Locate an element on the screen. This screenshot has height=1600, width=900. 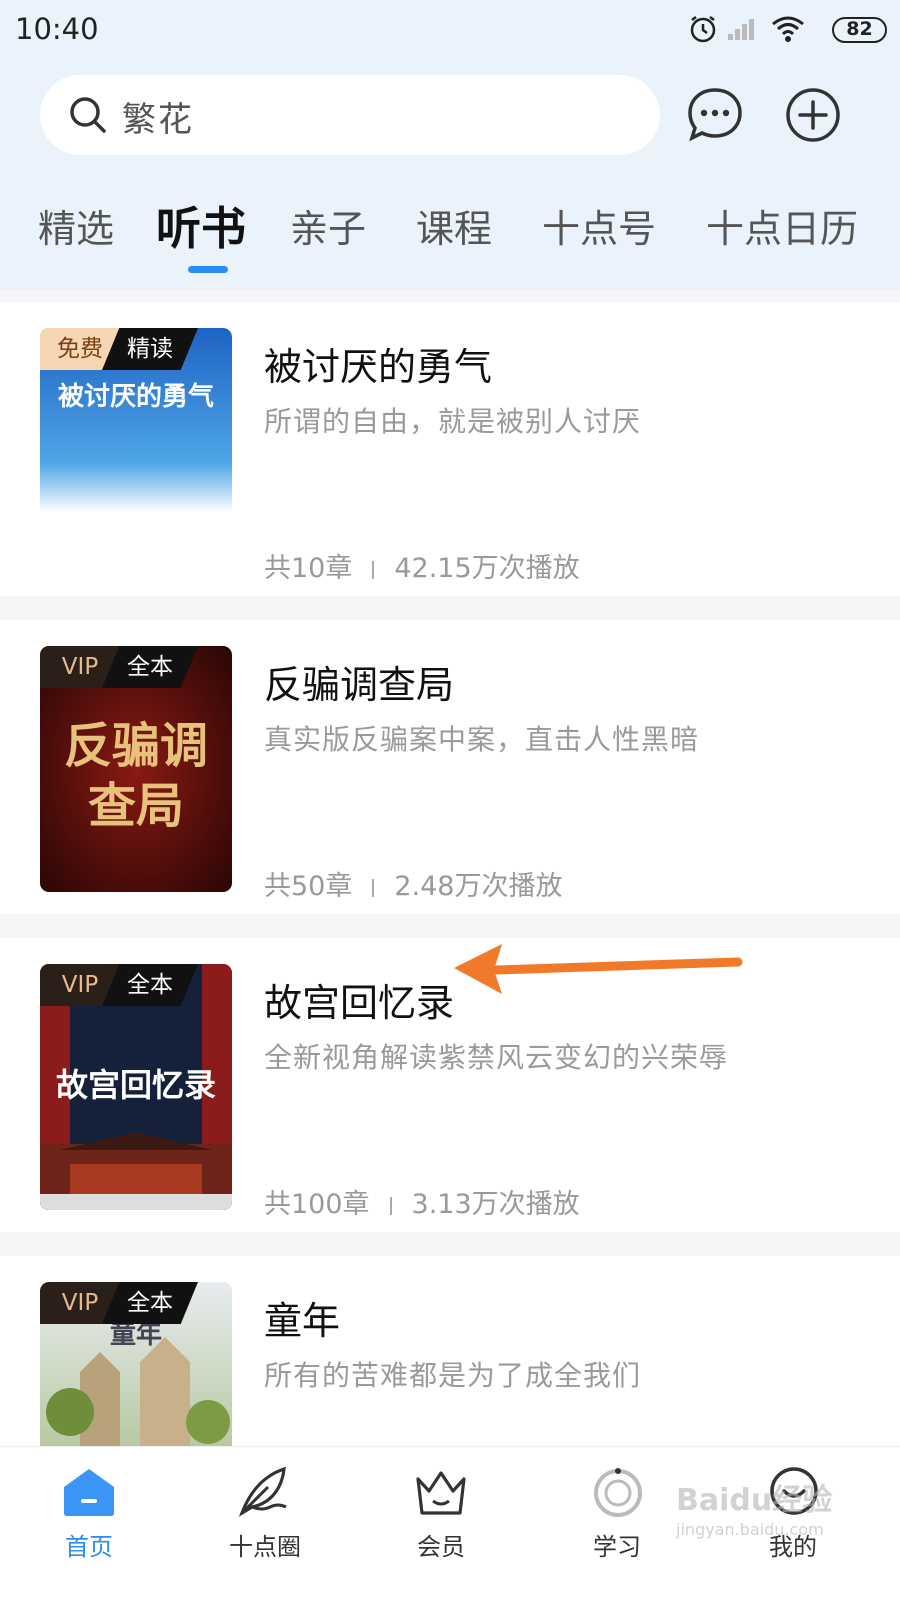
book-description: 全新视角解读紫禁风云变幻的兴荣辱 is located at coordinates (496, 1057).